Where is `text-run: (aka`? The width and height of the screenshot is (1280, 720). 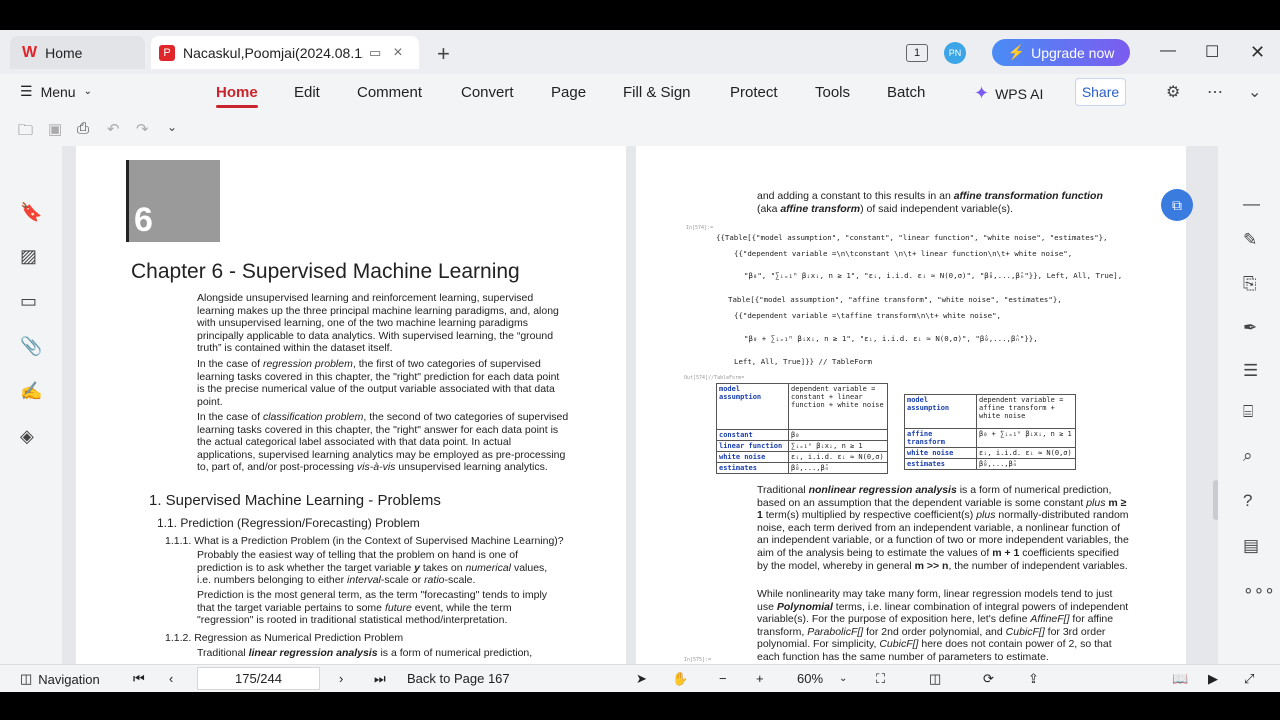
text-run: (aka is located at coordinates (769, 208).